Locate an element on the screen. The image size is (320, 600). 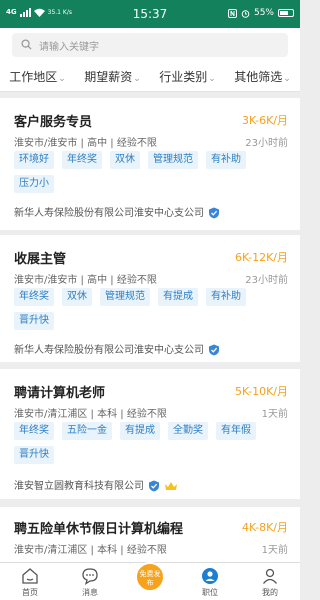
job-tags: 年终奖 双休 管理规范 有提成 有补助 晋升快 is located at coordinates (149, 309).